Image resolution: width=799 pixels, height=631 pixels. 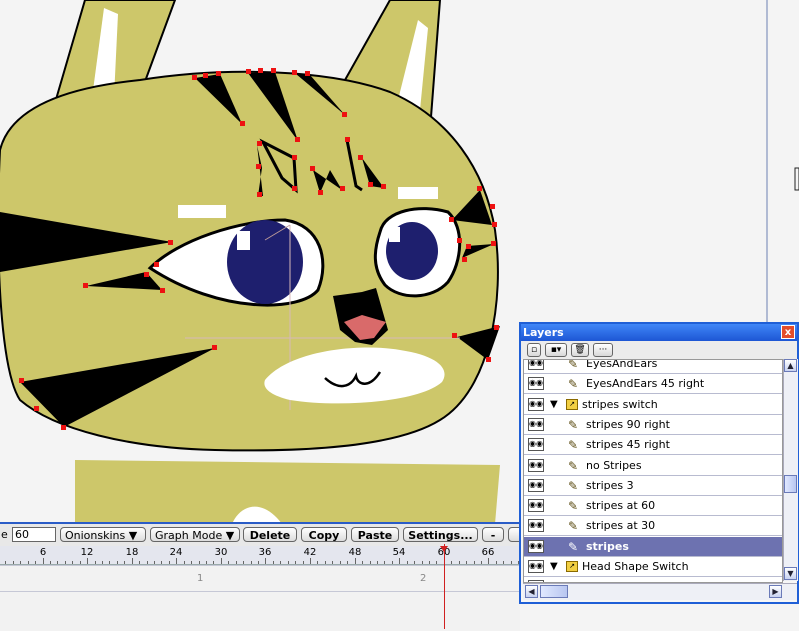 I want to click on layer-row: ◉◉ ✎ stripes 45 right, so click(x=653, y=445).